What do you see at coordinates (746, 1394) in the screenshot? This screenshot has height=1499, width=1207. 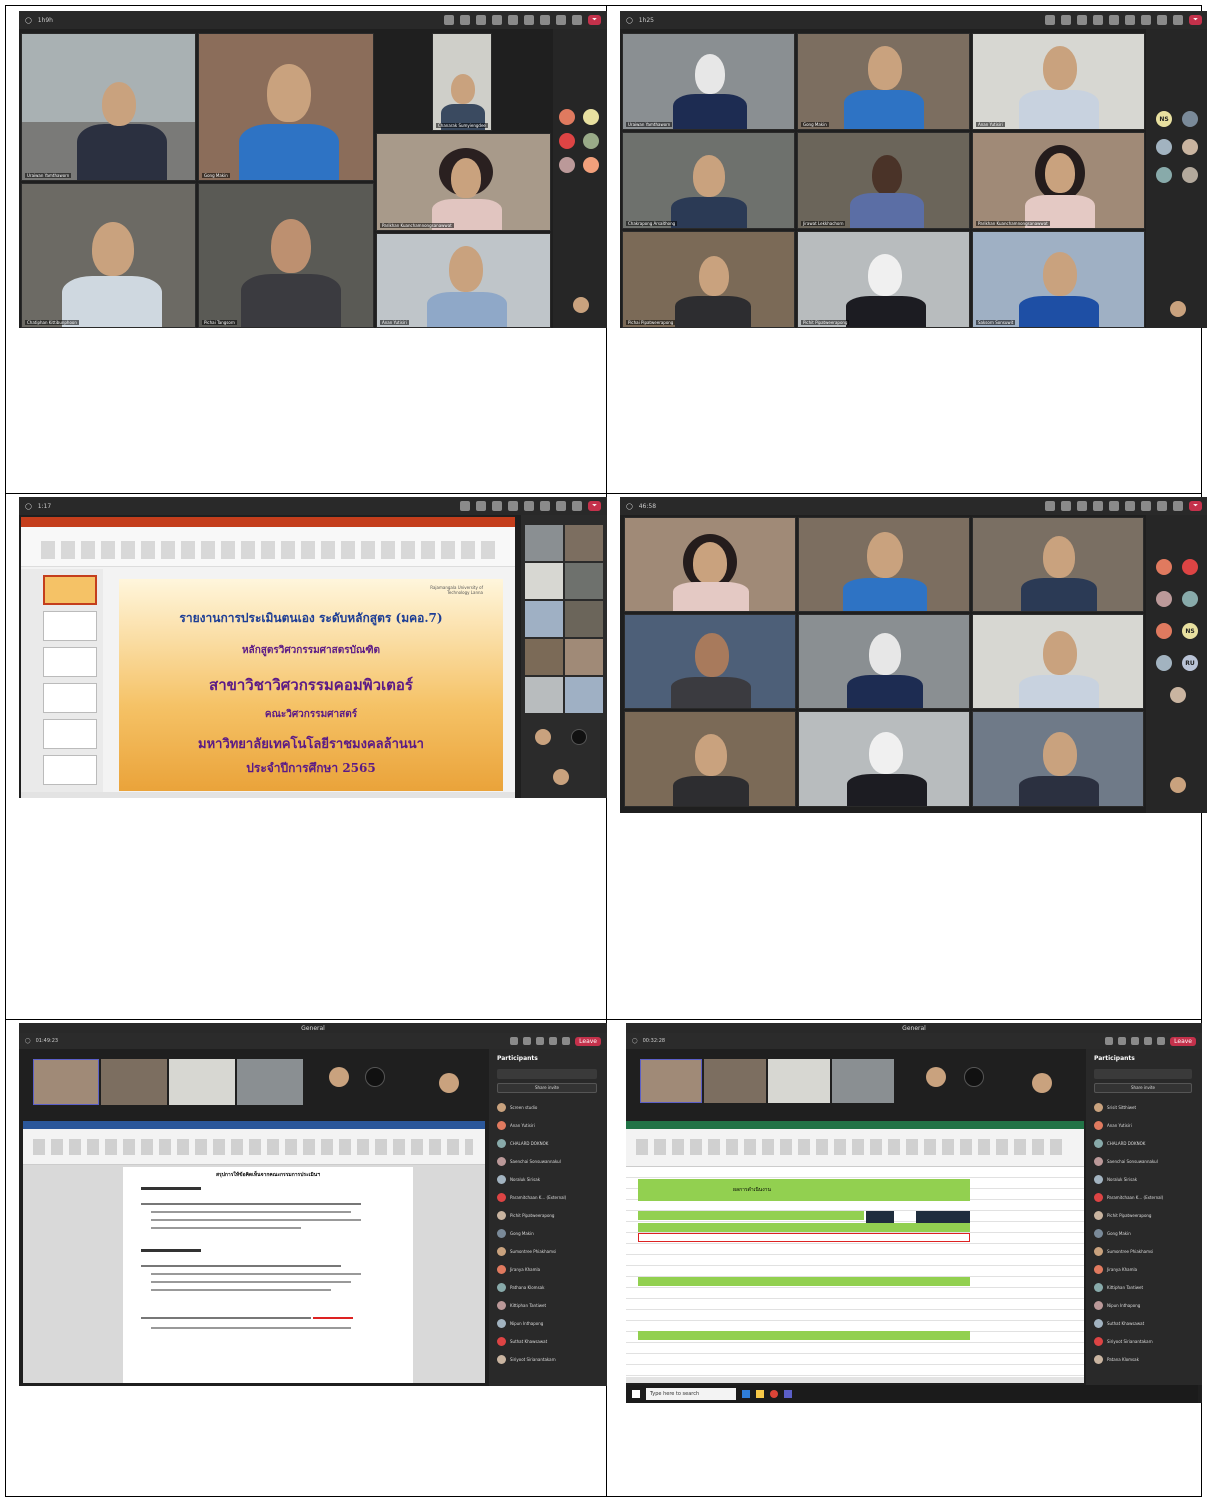 I see `task-view-icon` at bounding box center [746, 1394].